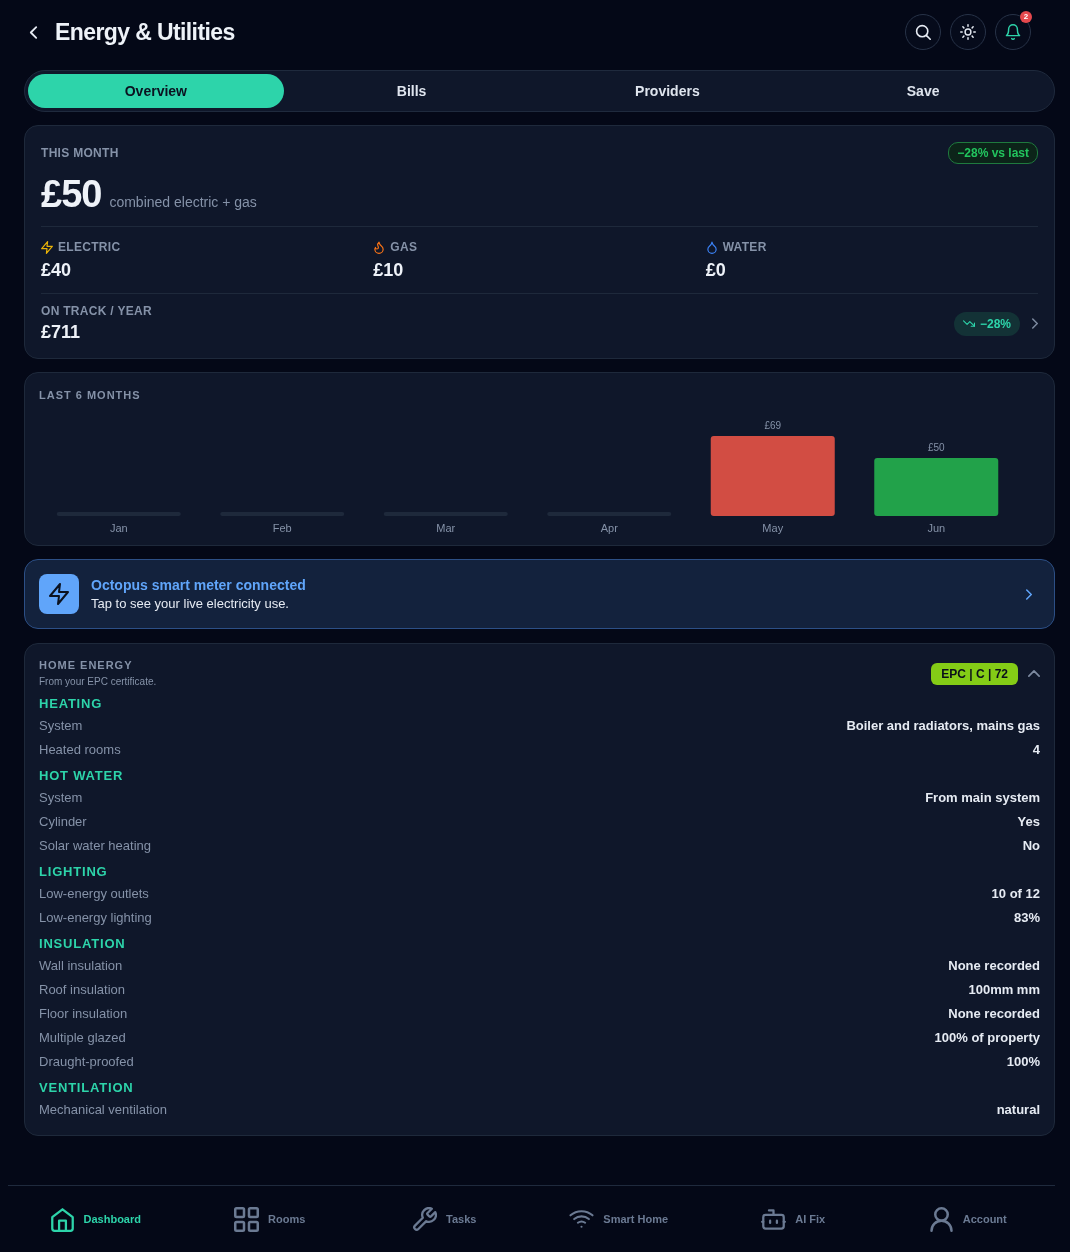 This screenshot has width=1070, height=1252. What do you see at coordinates (618, 1219) in the screenshot?
I see `nav-item: Smart Home` at bounding box center [618, 1219].